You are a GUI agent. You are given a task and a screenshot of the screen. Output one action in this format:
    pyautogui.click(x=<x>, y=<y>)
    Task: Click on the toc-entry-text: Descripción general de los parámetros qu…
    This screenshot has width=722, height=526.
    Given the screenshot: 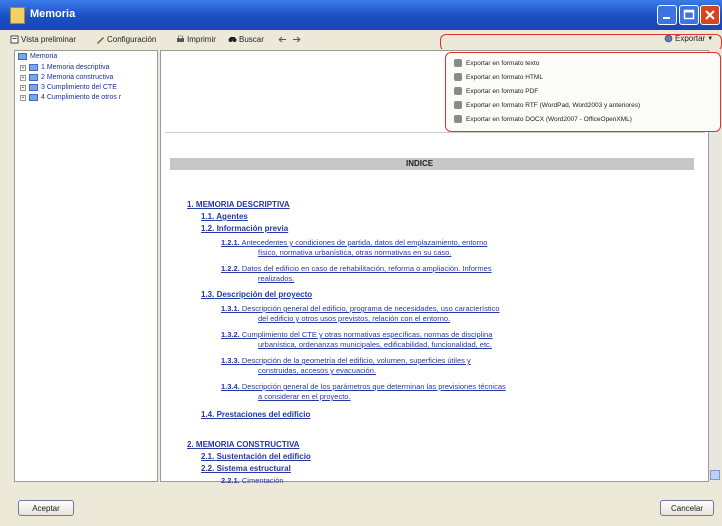 What is the action you would take?
    pyautogui.click(x=373, y=386)
    